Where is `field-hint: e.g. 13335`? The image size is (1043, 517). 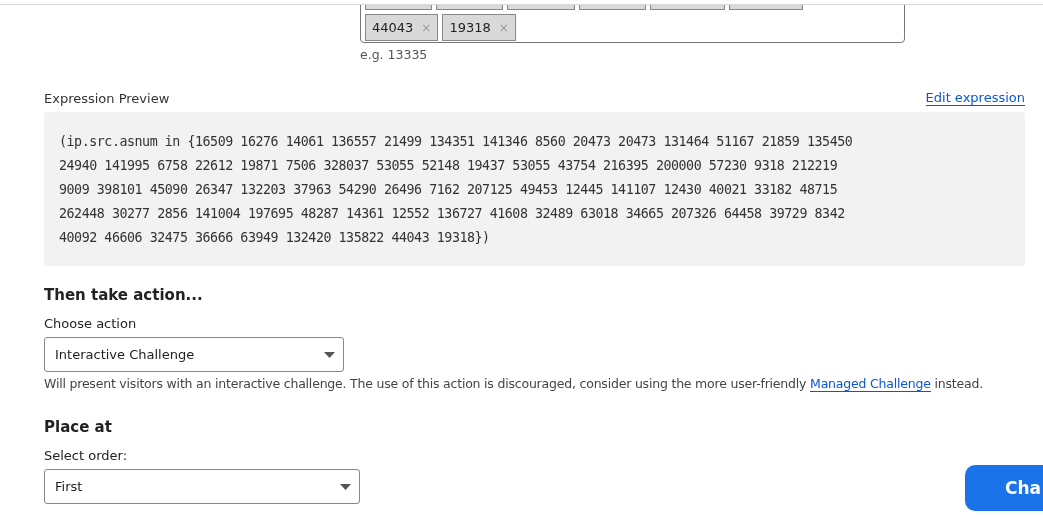
field-hint: e.g. 13335 is located at coordinates (394, 54).